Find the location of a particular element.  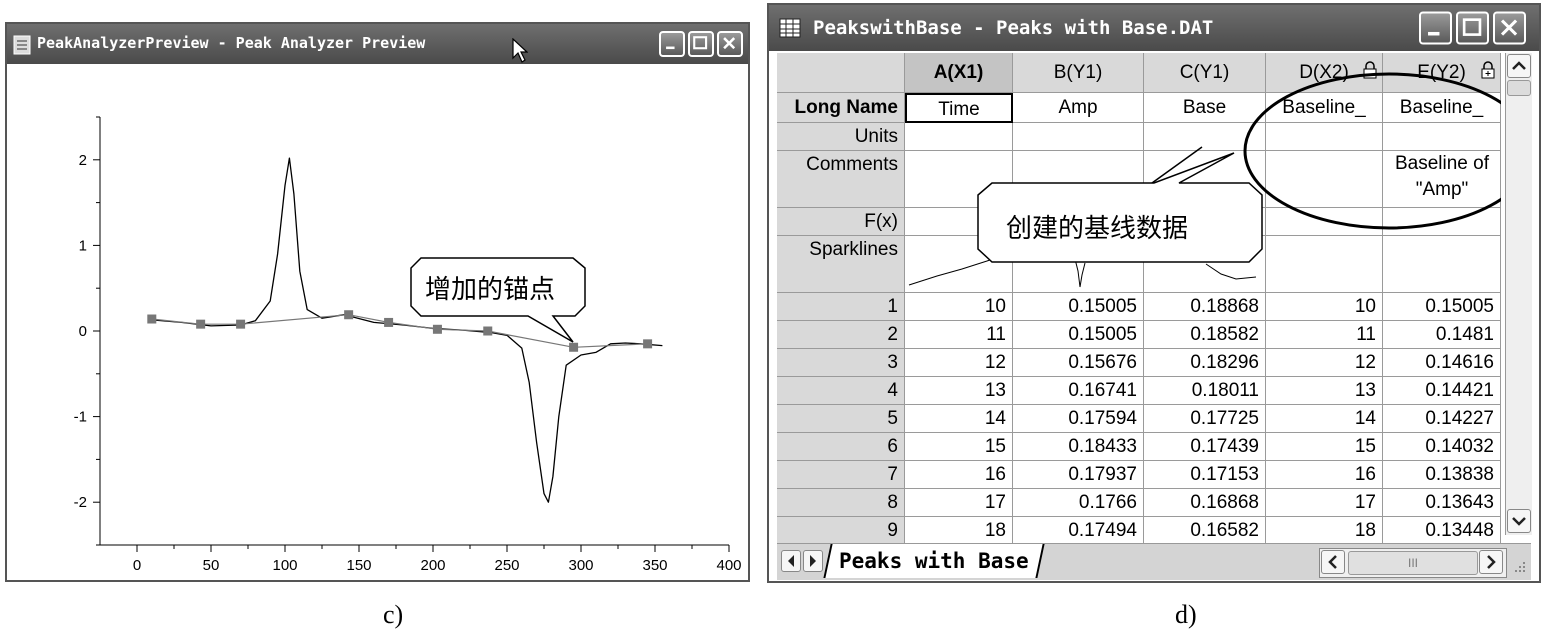

tab-scroll-right is located at coordinates (813, 561).